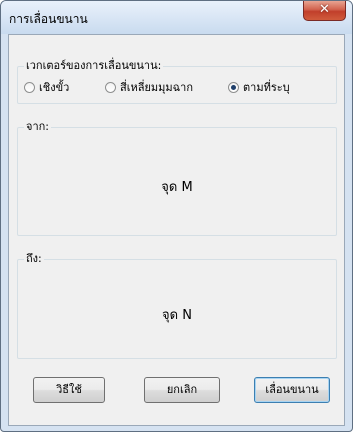 The height and width of the screenshot is (433, 354). I want to click on from-point-value: จุด M, so click(177, 187).